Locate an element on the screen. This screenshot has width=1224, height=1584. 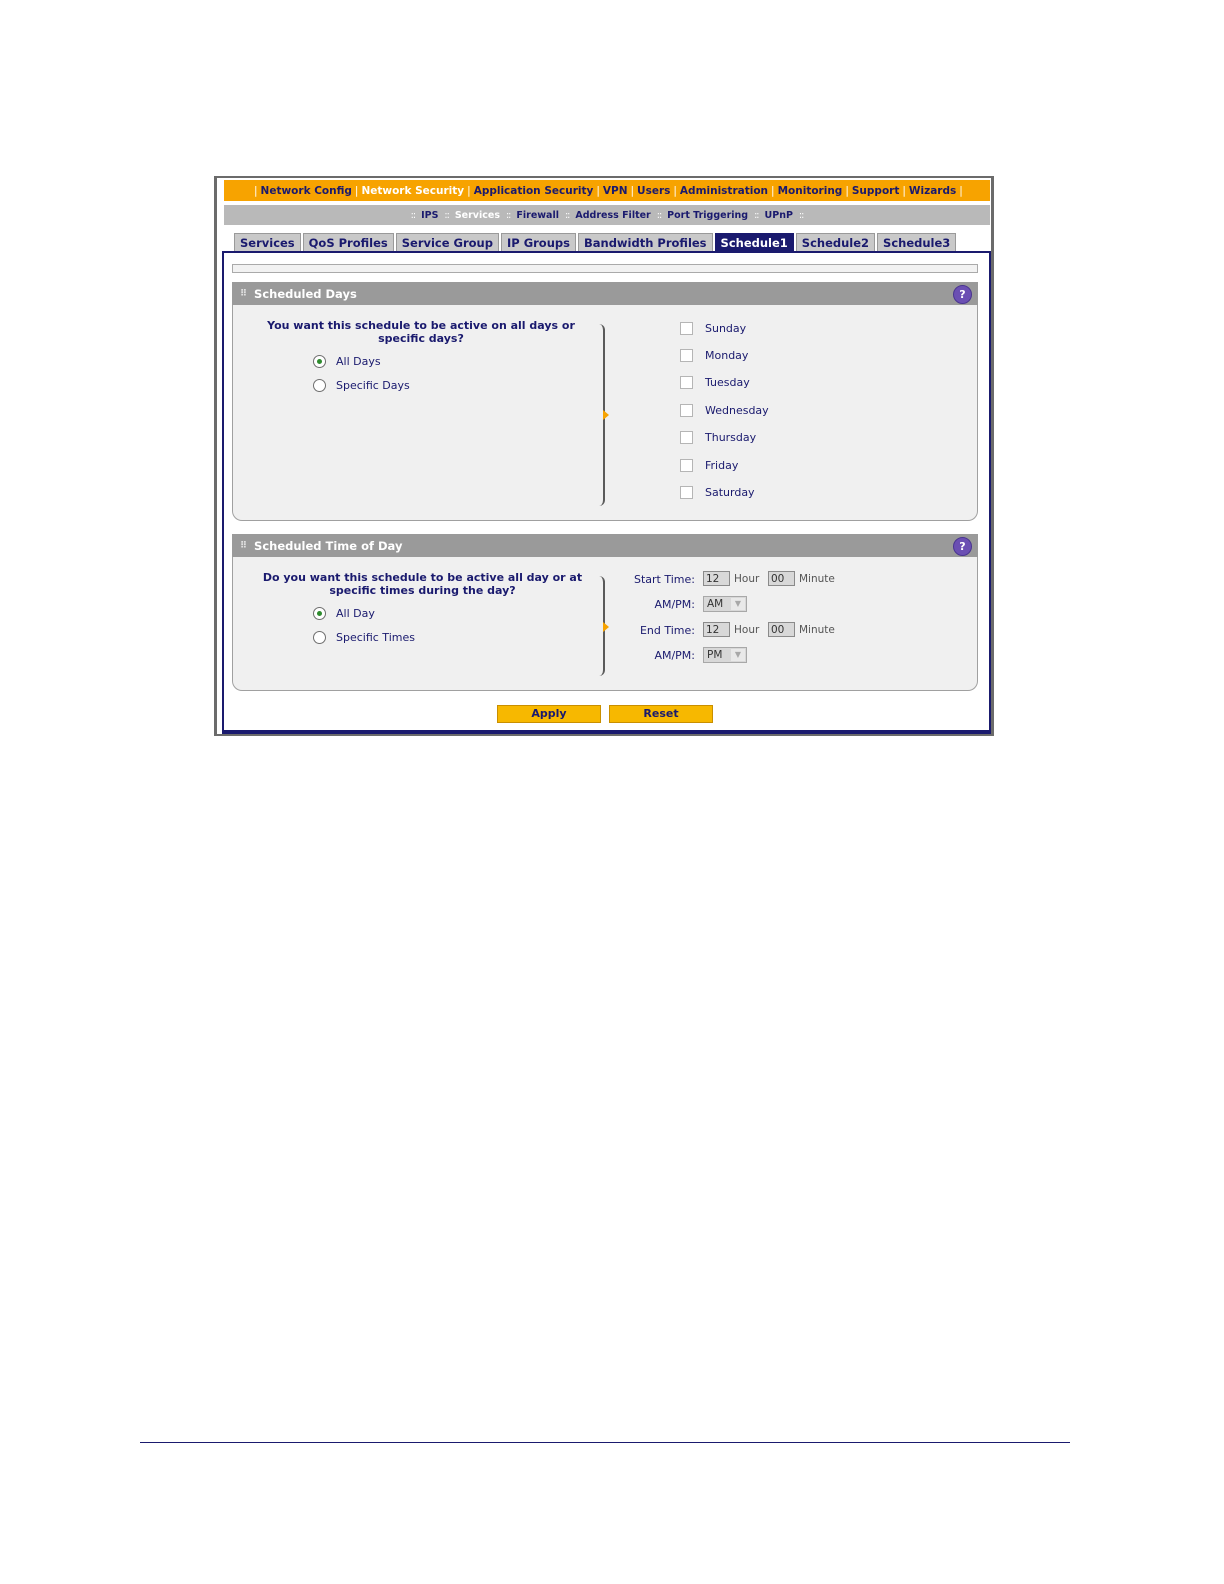
subnav-firewall: Firewall is located at coordinates (537, 215).